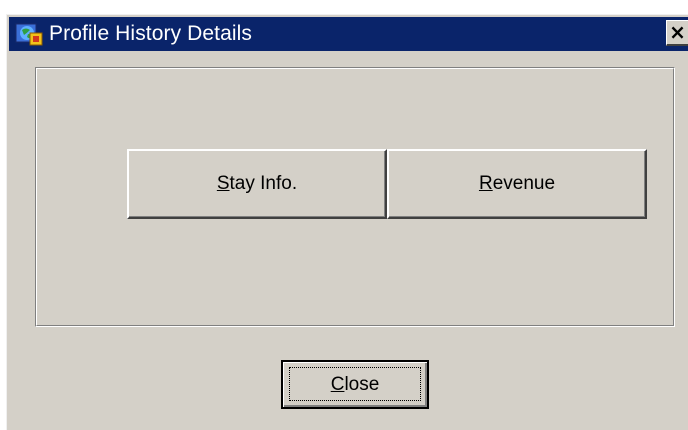 This screenshot has height=430, width=688. What do you see at coordinates (362, 384) in the screenshot?
I see `close-label-rest: lose` at bounding box center [362, 384].